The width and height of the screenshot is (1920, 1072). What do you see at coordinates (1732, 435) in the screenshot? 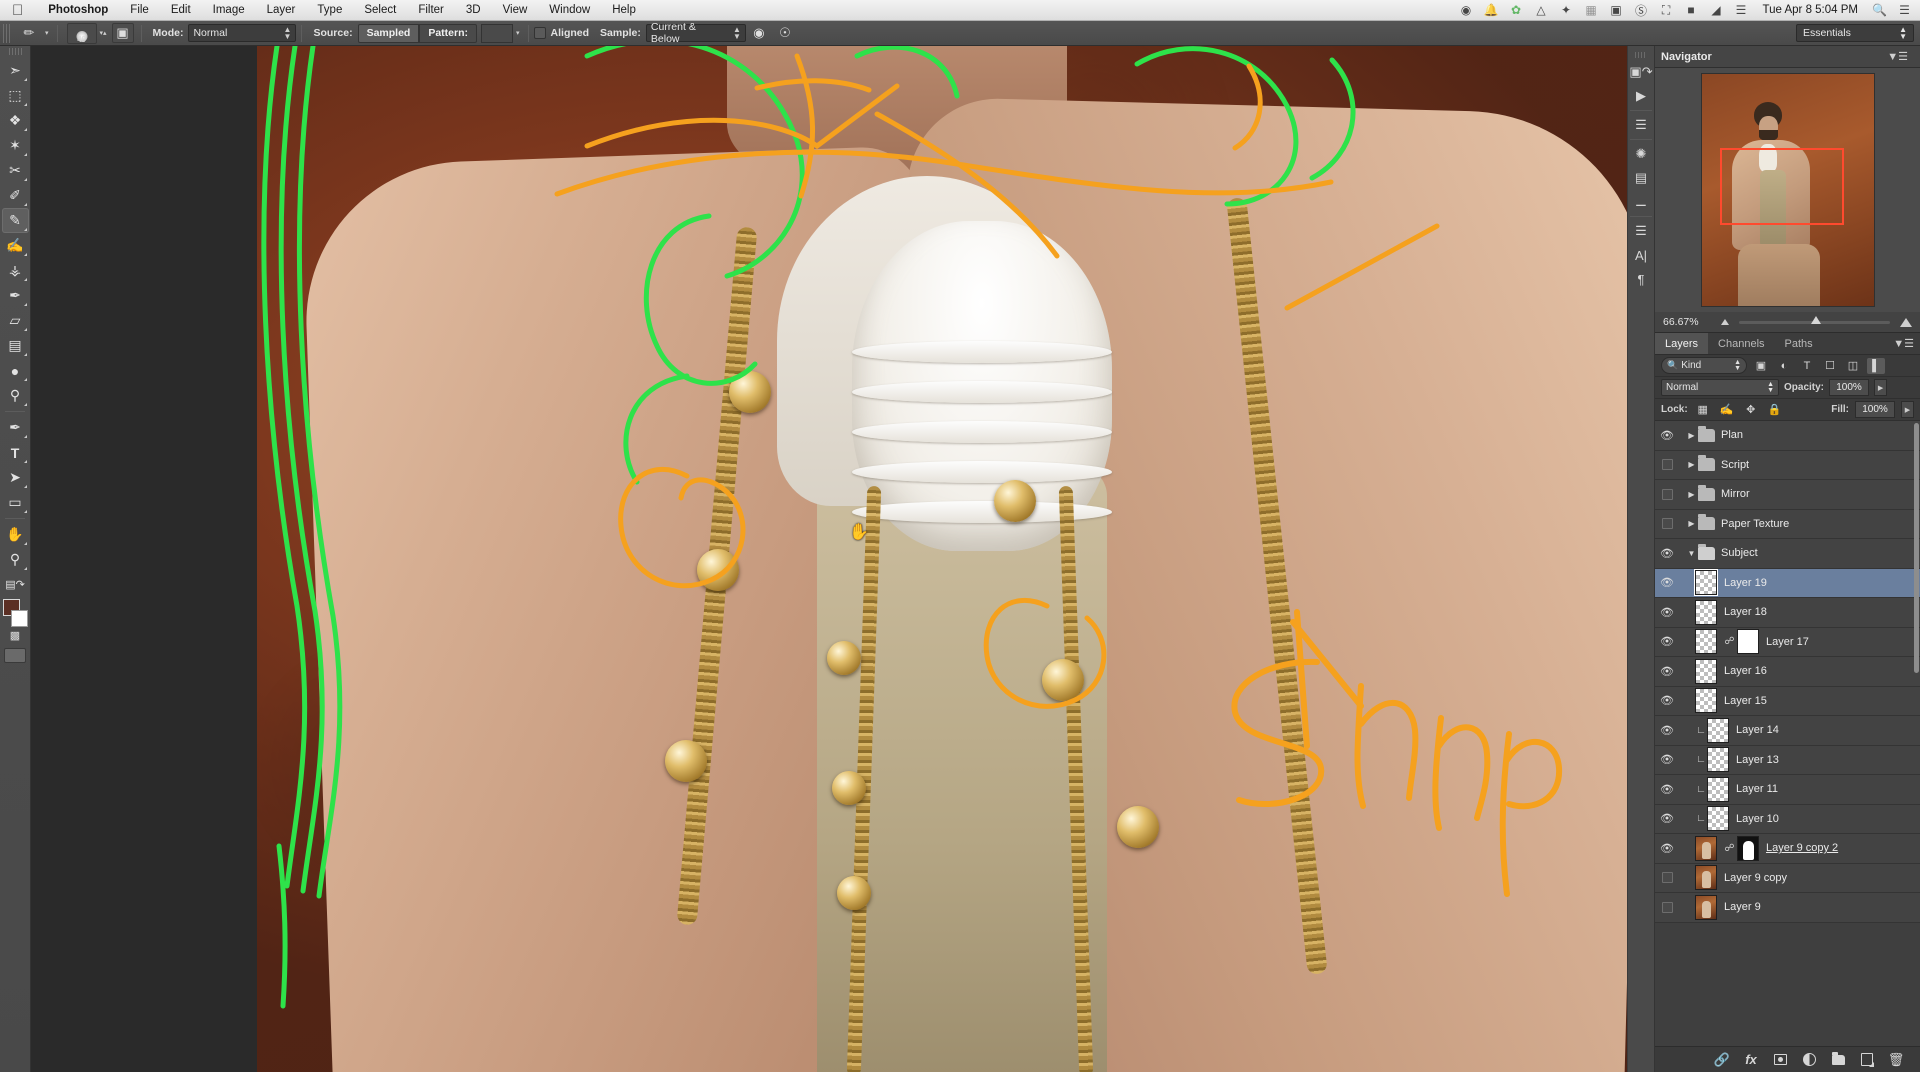
I see `layer-name: Plan` at bounding box center [1732, 435].